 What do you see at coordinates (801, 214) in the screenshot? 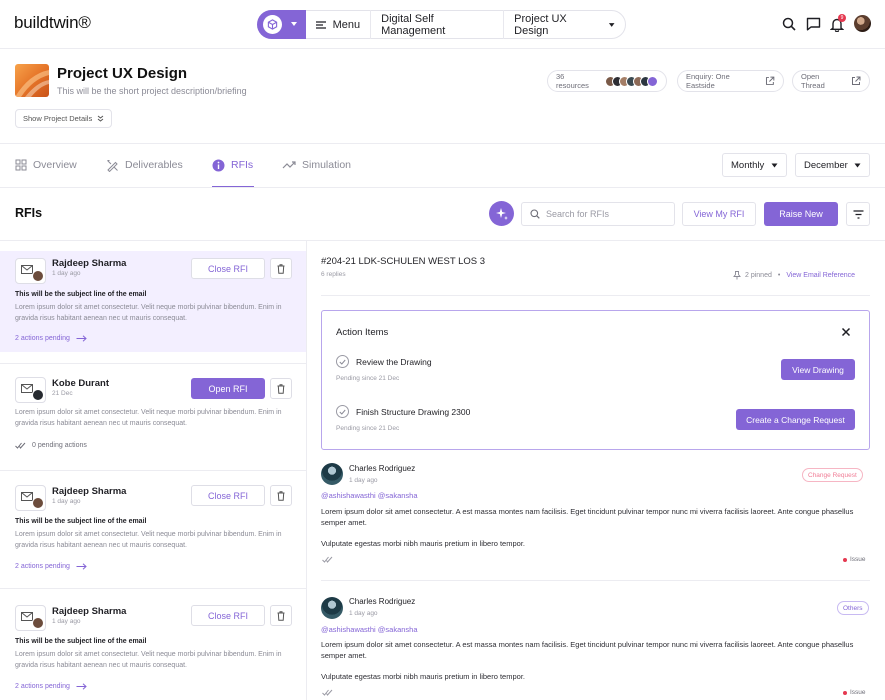
I see `raise-new-button: Raise New` at bounding box center [801, 214].